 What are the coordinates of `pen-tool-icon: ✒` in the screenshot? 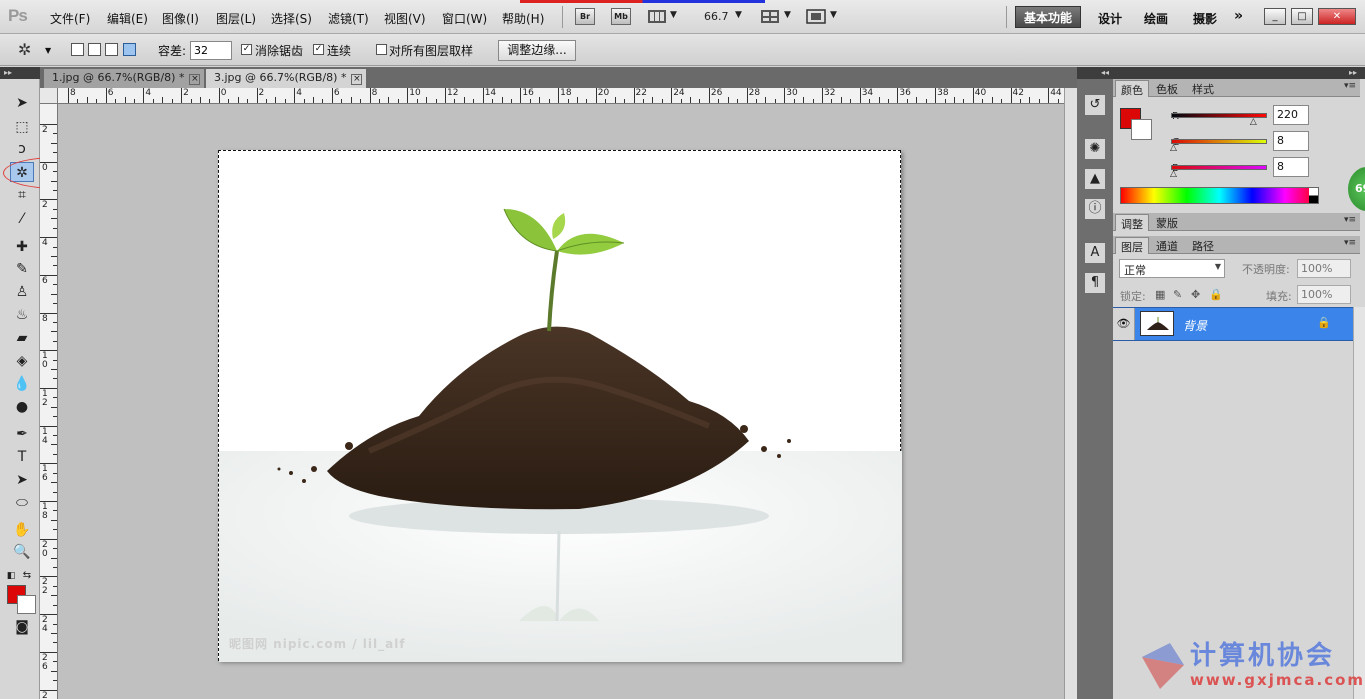 It's located at (22, 434).